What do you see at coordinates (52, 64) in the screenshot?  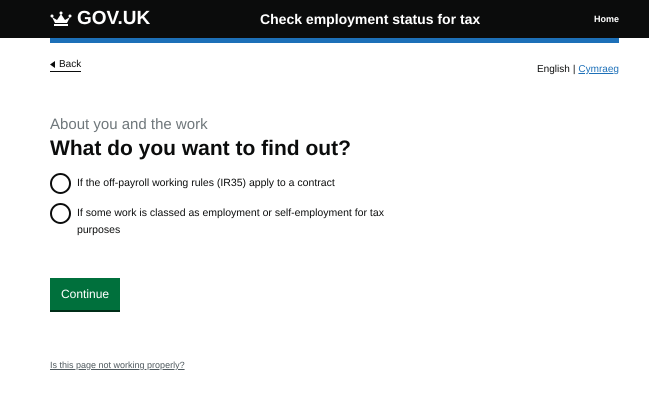 I see `back-triangle-icon` at bounding box center [52, 64].